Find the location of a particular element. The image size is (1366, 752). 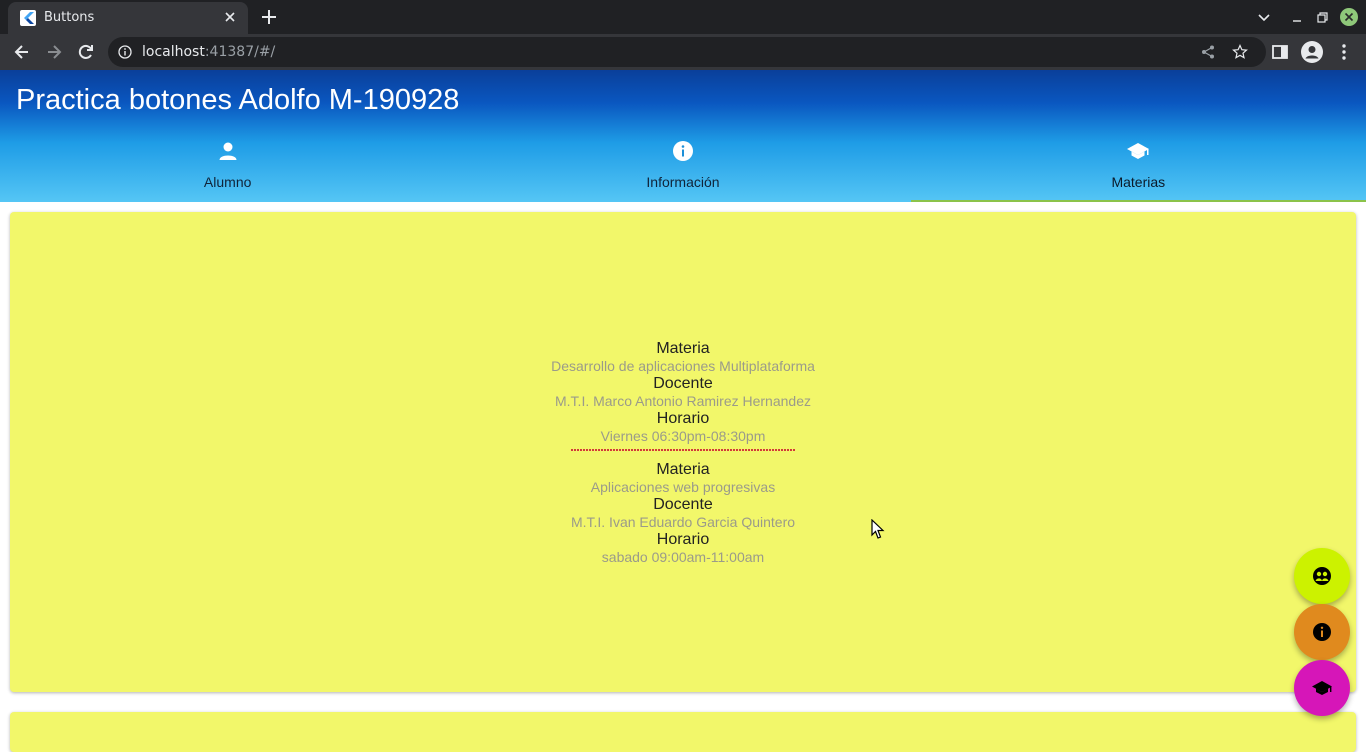

reload-icon is located at coordinates (86, 52).